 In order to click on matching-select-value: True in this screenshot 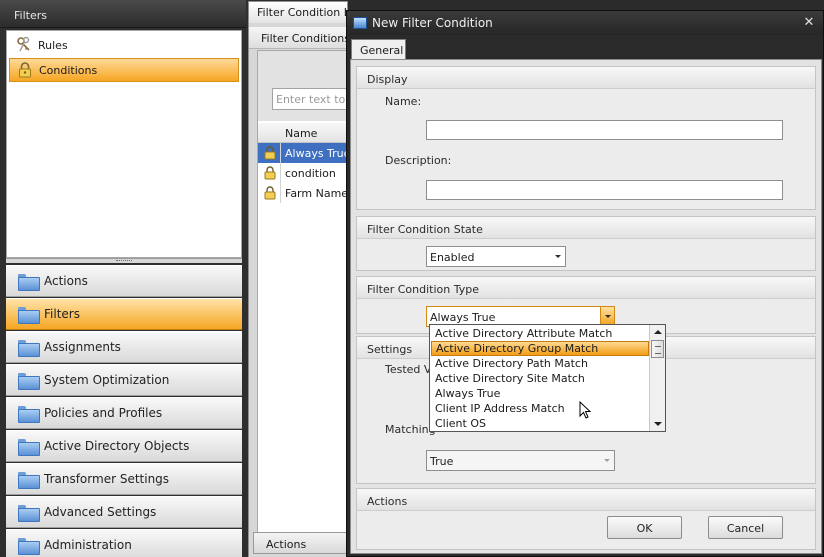, I will do `click(442, 461)`.